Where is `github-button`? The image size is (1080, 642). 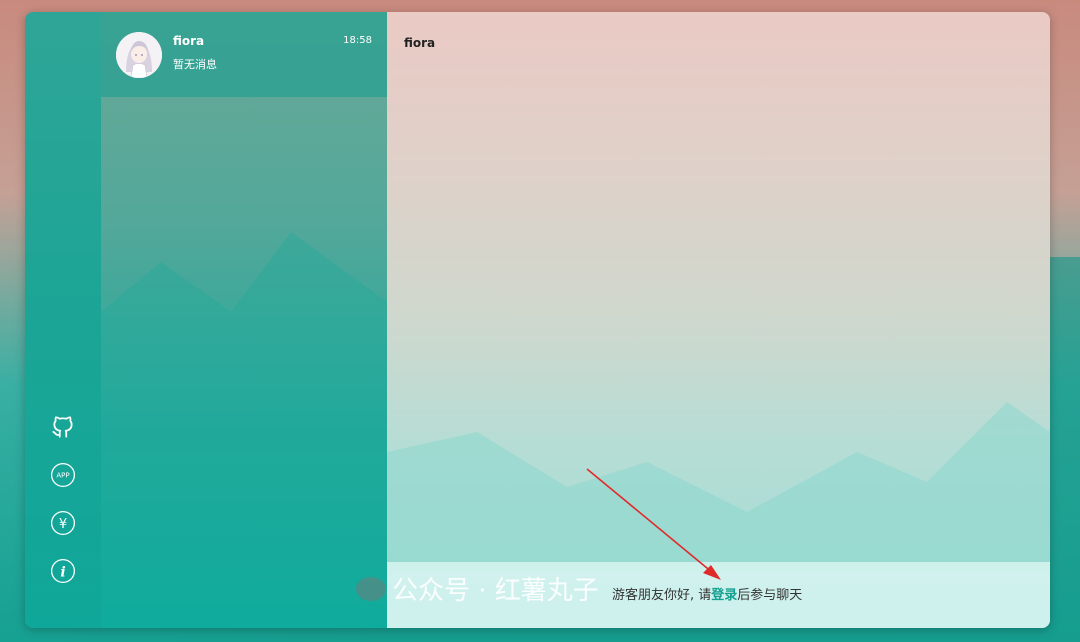
github-button is located at coordinates (63, 427).